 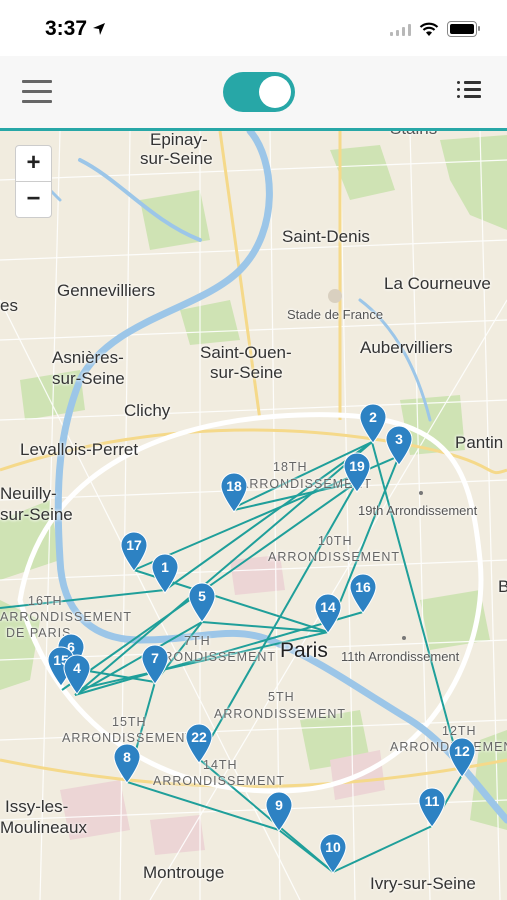 What do you see at coordinates (335, 541) in the screenshot?
I see `label-arr10: 10TH` at bounding box center [335, 541].